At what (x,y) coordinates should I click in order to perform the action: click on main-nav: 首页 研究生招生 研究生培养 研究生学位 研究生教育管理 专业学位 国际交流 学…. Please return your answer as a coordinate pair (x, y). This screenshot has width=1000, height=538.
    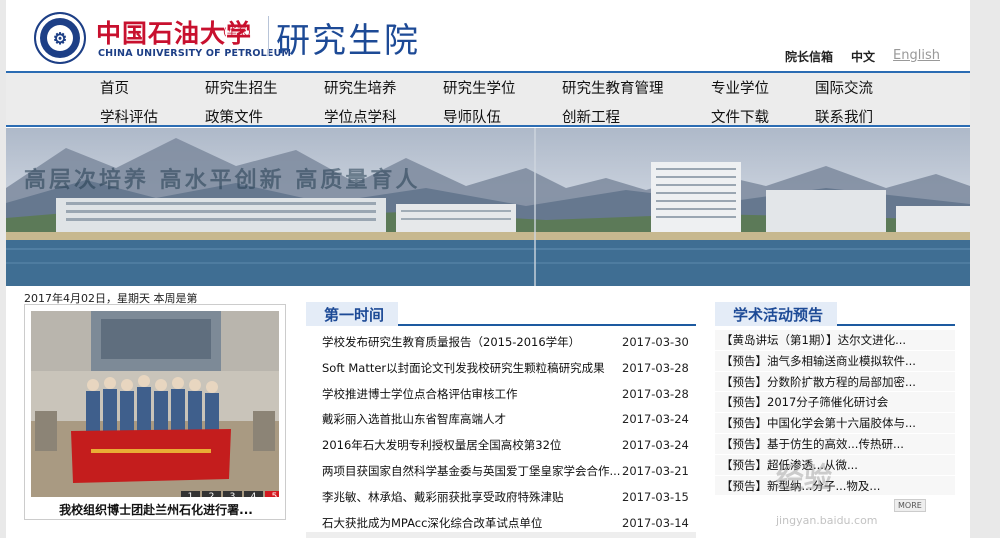
    Looking at the image, I should click on (488, 99).